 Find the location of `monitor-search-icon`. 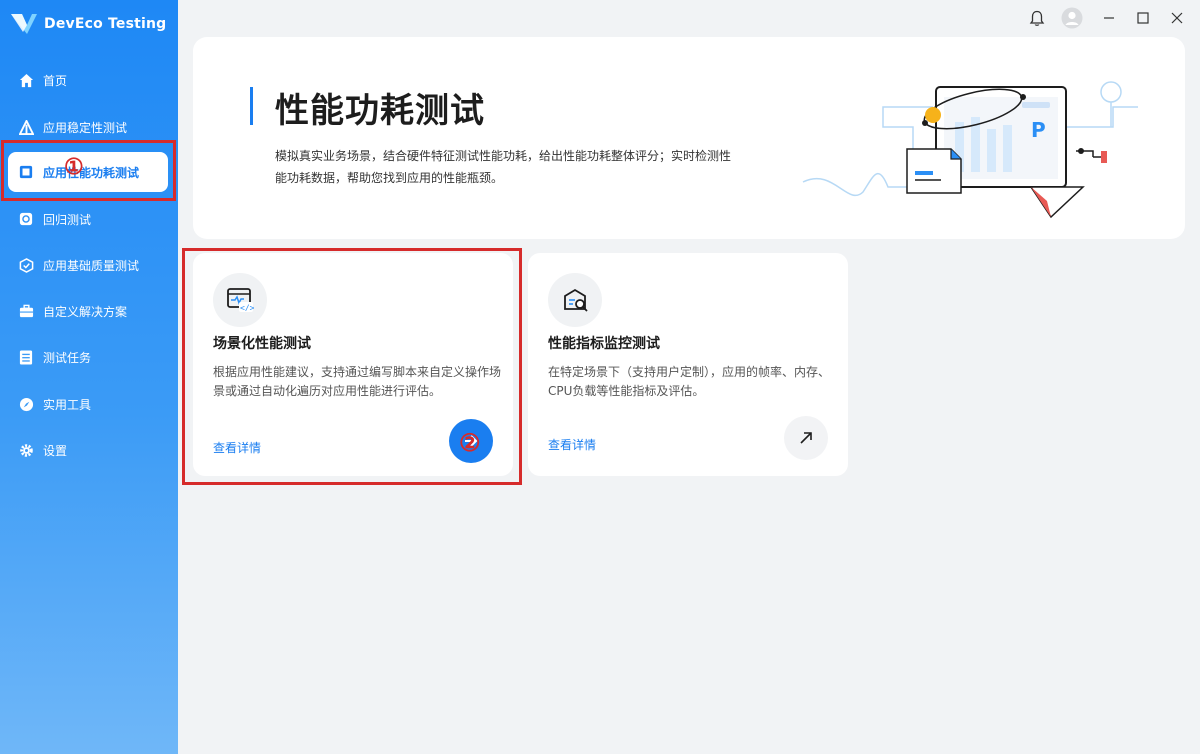

monitor-search-icon is located at coordinates (575, 300).